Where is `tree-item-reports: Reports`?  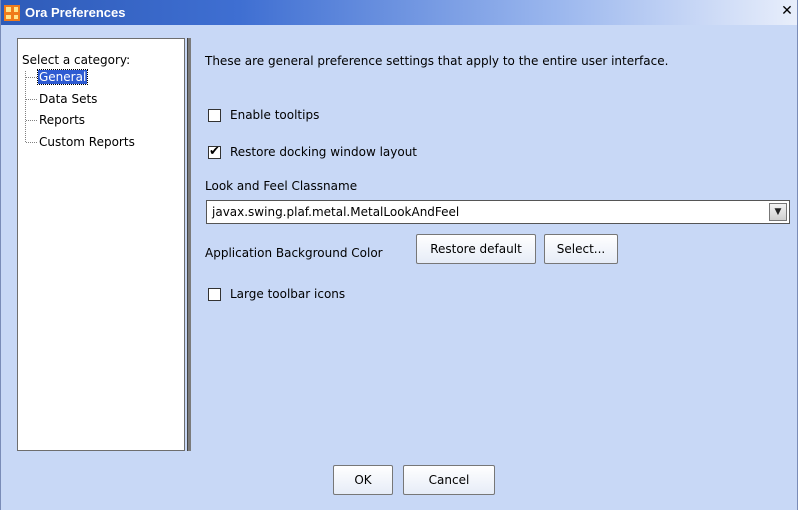
tree-item-reports: Reports is located at coordinates (62, 120).